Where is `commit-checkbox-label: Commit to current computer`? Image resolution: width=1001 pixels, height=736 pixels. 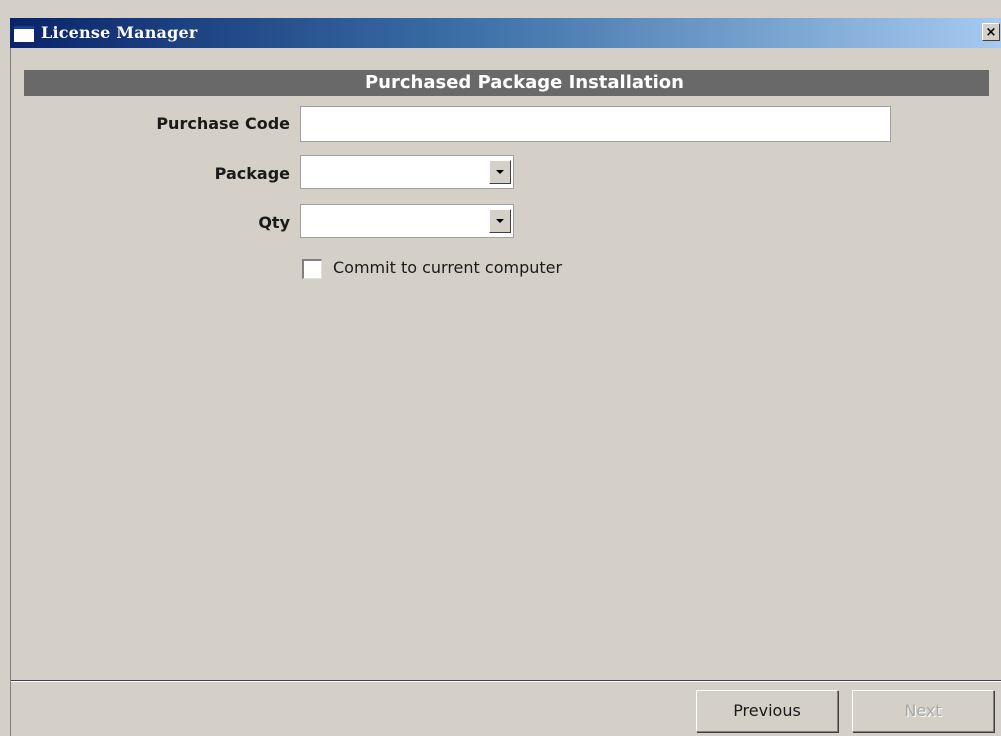 commit-checkbox-label: Commit to current computer is located at coordinates (447, 267).